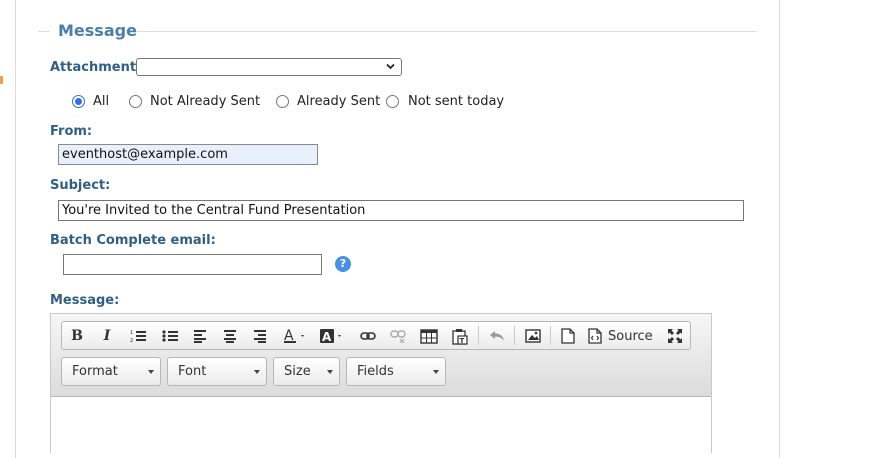 The width and height of the screenshot is (880, 458). I want to click on paste-icon: T, so click(460, 336).